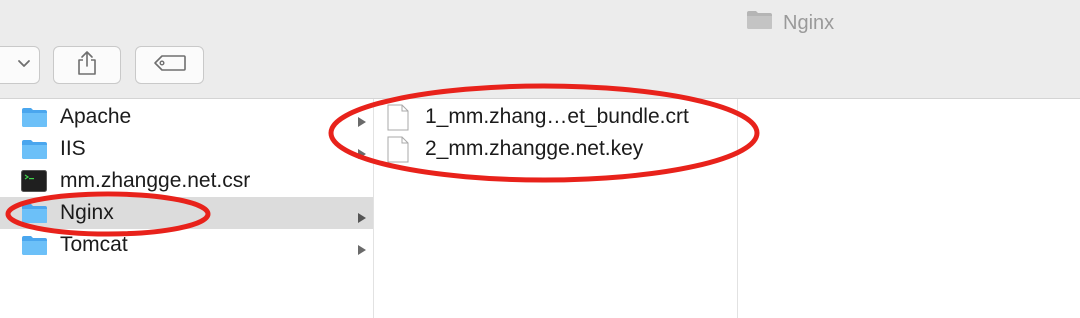  Describe the element at coordinates (544, 133) in the screenshot. I see `annotation-ellipse-files` at that location.